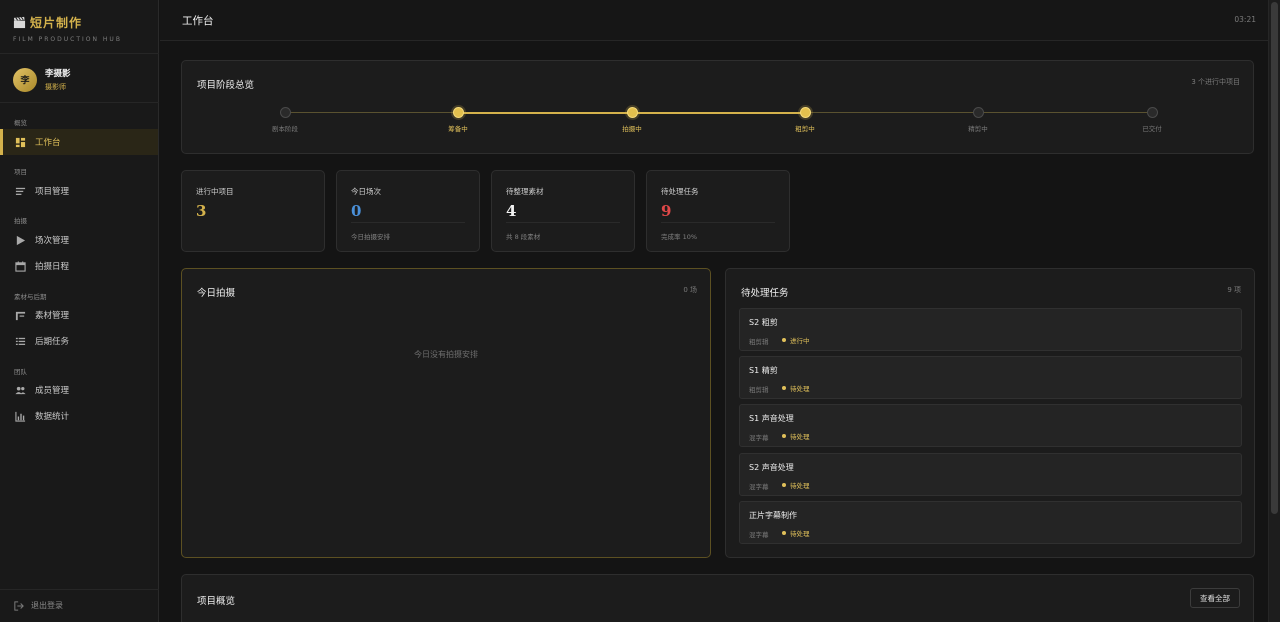  I want to click on task-title: S1 声音处理, so click(771, 418).